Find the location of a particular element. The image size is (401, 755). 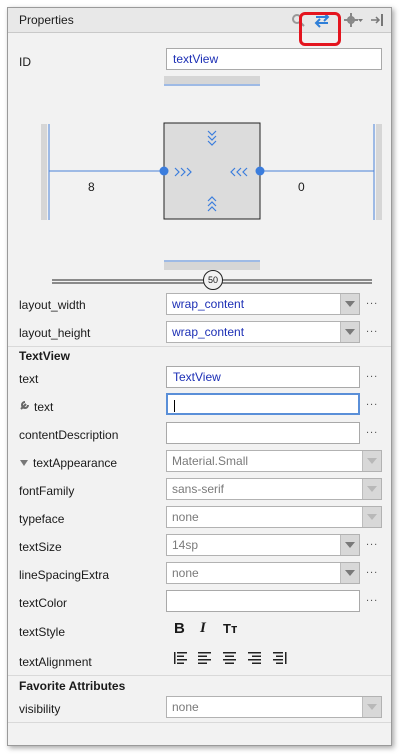

typeface-value: none is located at coordinates (185, 517).